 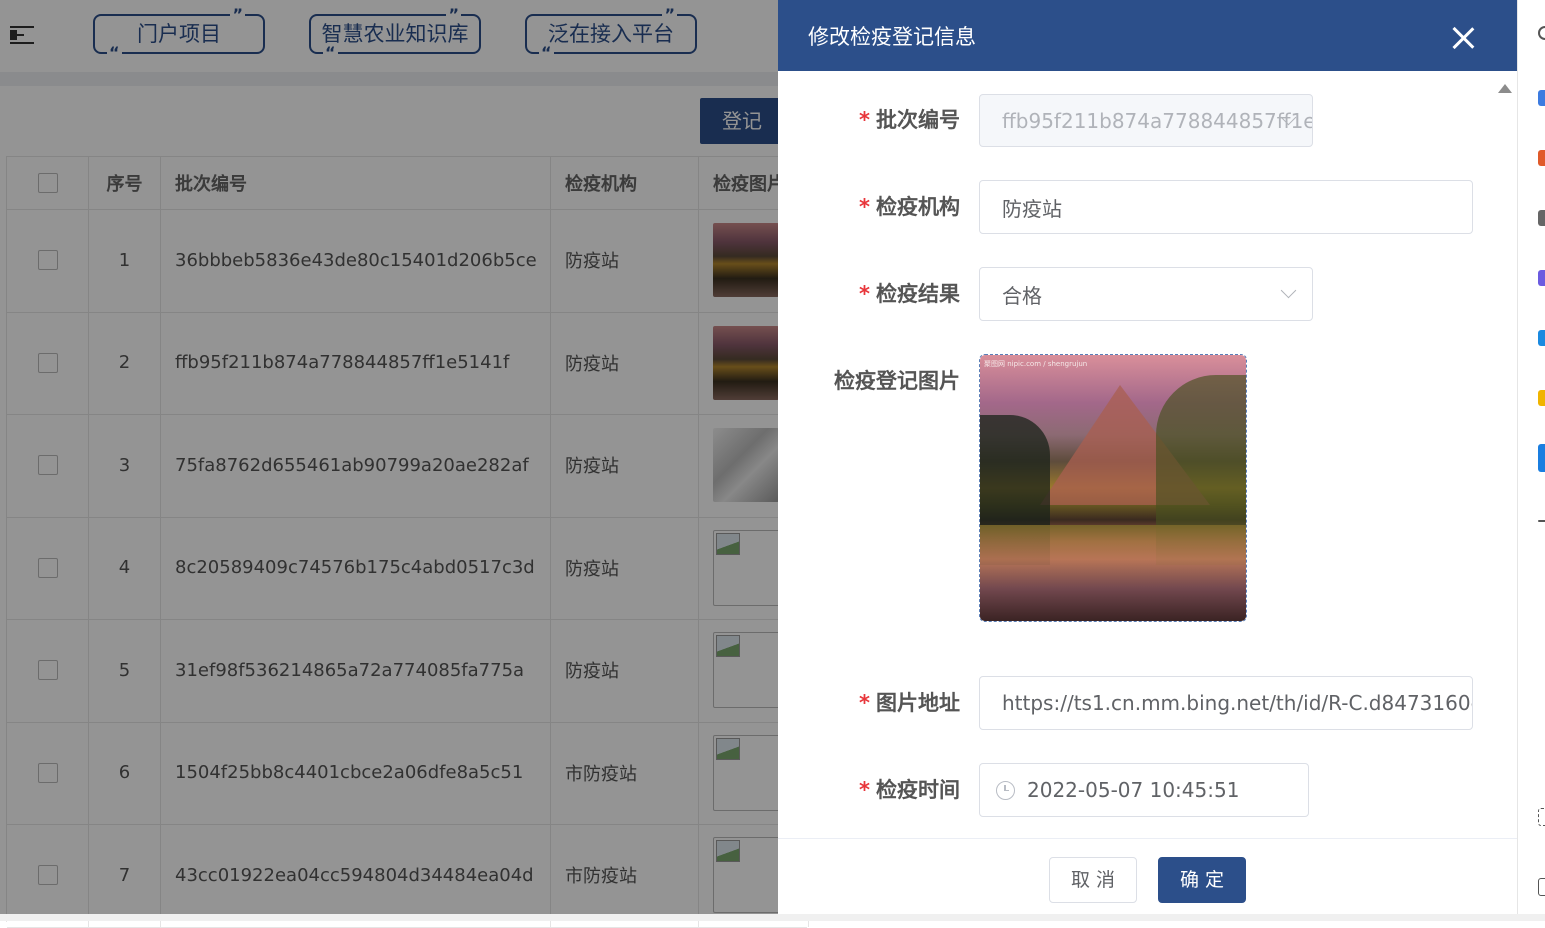 I want to click on time-picker: 2022-05-07 10:45:51, so click(x=1144, y=790).